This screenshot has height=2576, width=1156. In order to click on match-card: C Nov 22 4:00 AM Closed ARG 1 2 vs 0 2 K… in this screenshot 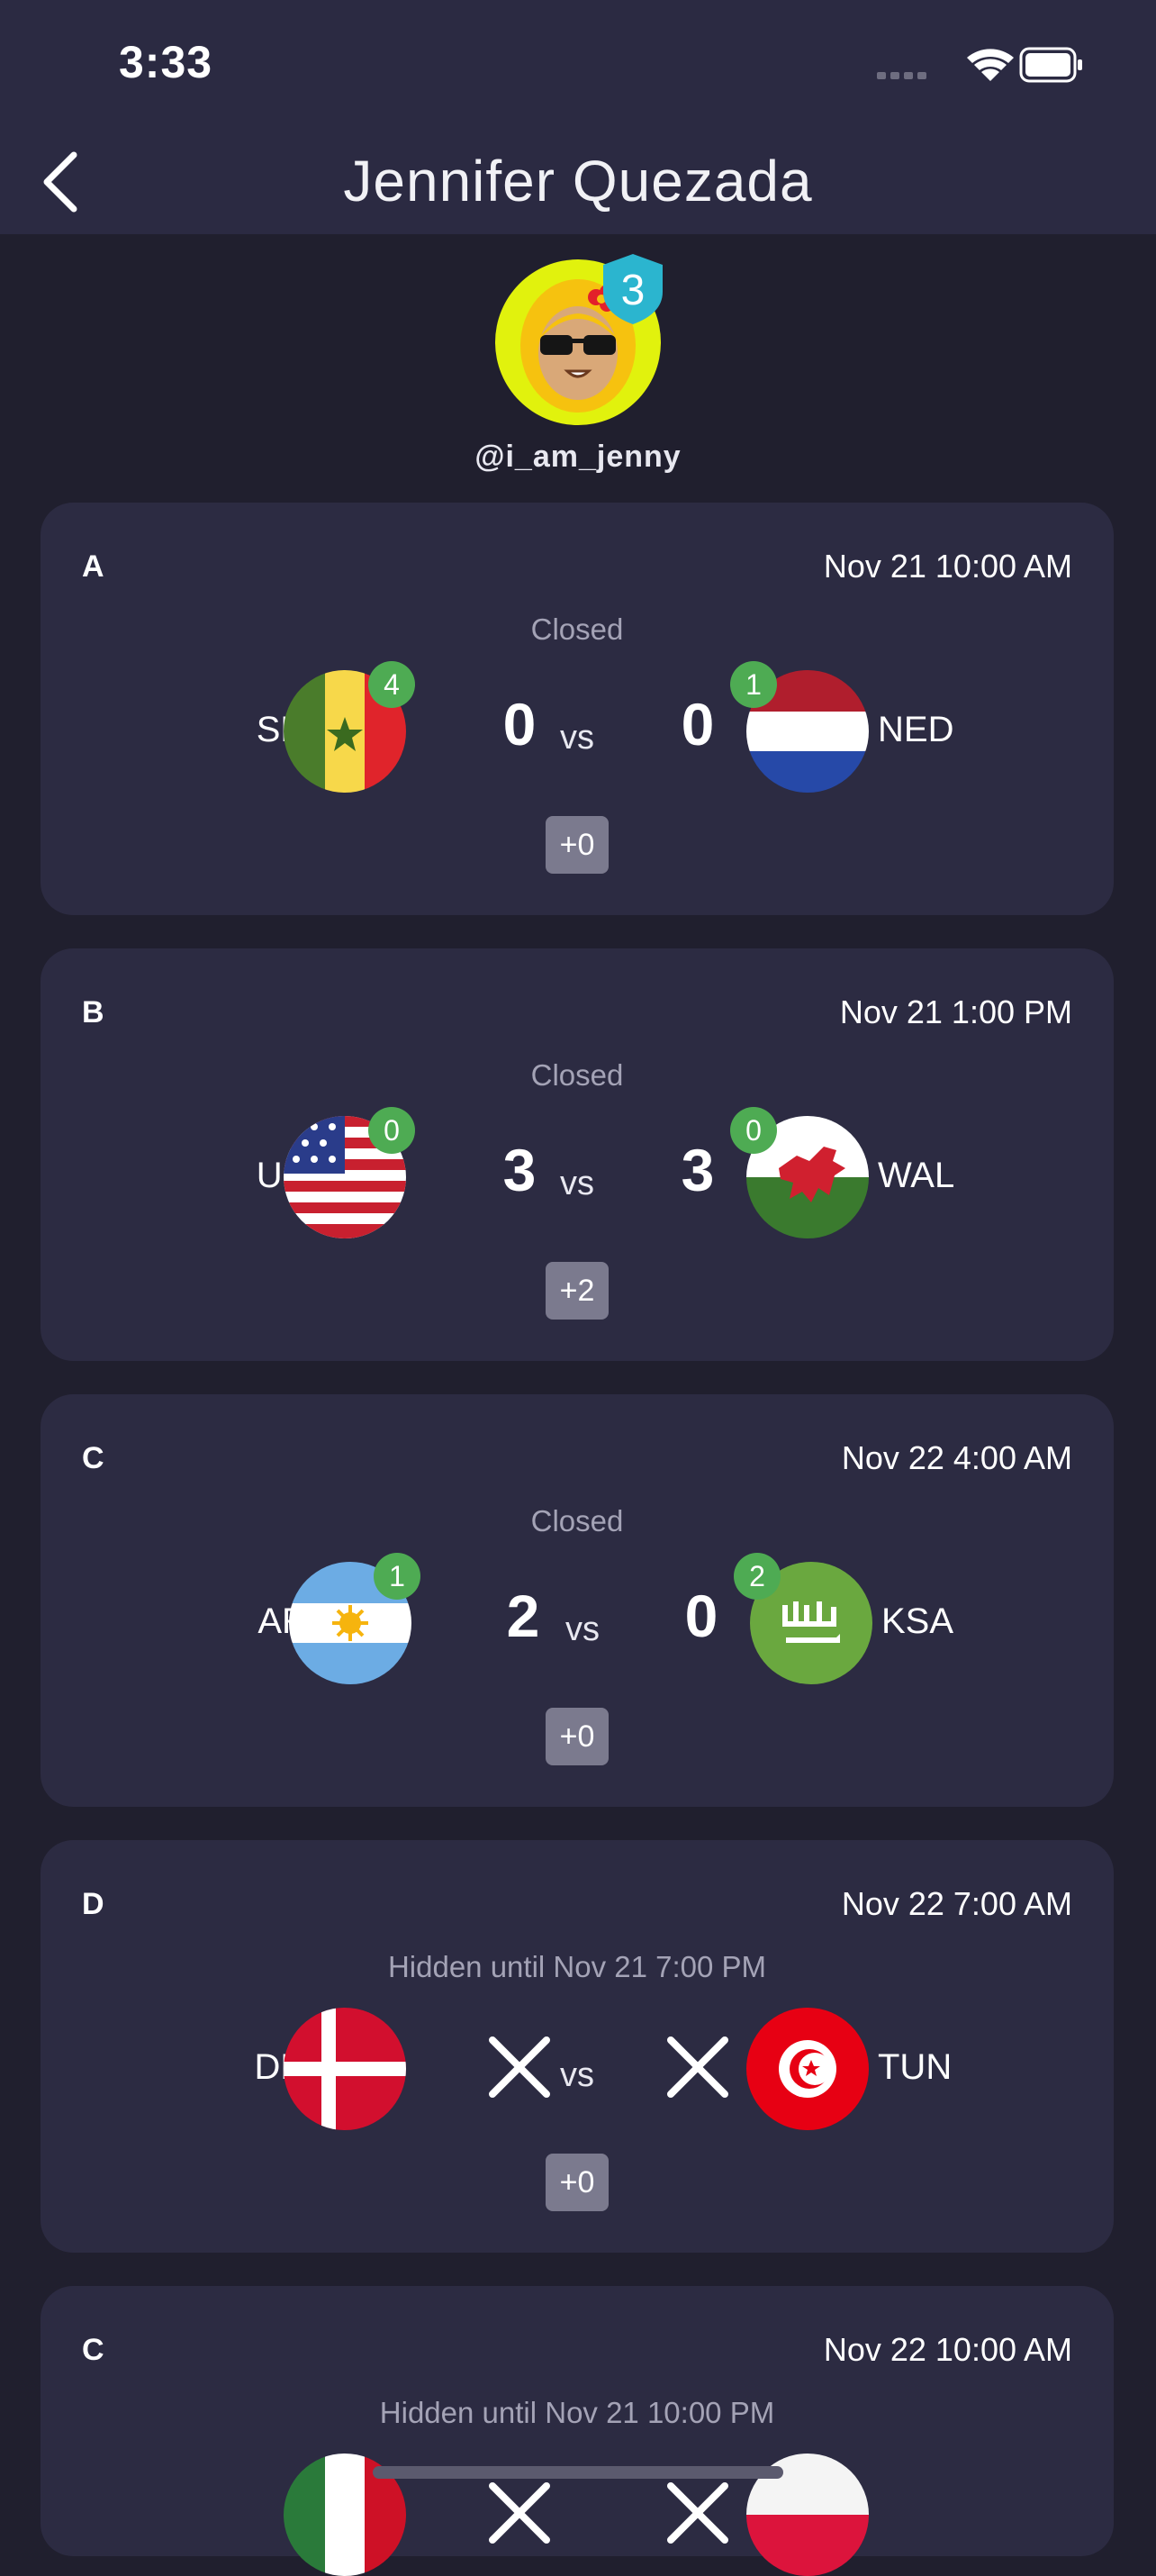, I will do `click(577, 1600)`.